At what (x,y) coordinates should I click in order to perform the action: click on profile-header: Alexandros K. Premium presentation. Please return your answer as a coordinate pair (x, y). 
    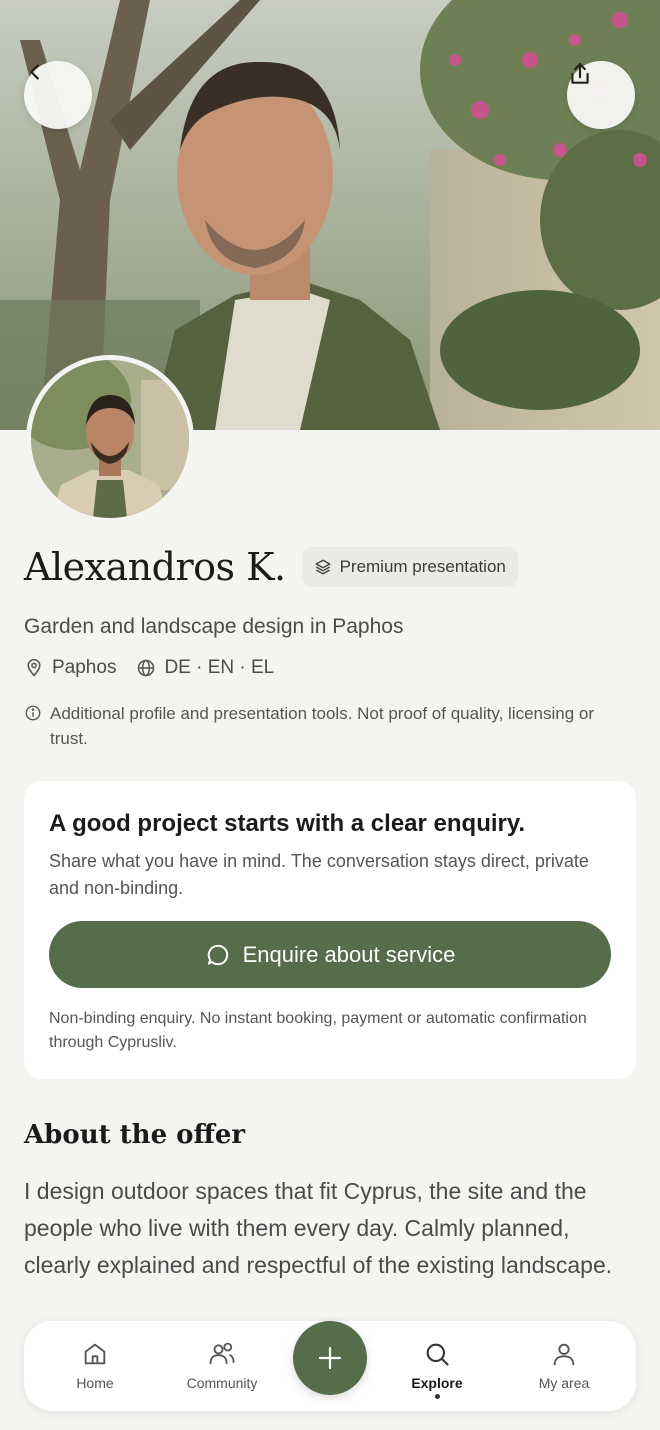
    Looking at the image, I should click on (271, 567).